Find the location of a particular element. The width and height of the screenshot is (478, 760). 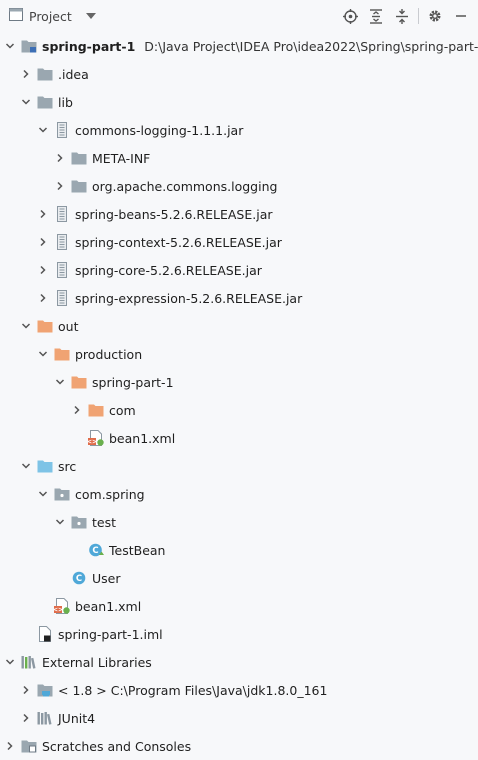

tree-node-src-bean1-xml: <> bean1.xml is located at coordinates (239, 606).